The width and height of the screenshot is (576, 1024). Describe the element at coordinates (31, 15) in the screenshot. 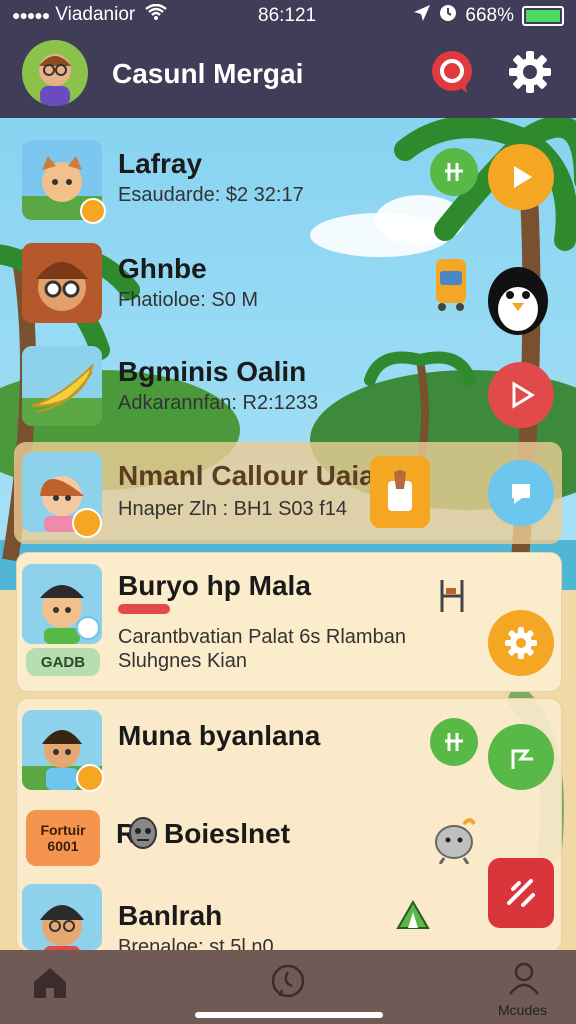

I see `signal-icon: ●●●●●` at that location.